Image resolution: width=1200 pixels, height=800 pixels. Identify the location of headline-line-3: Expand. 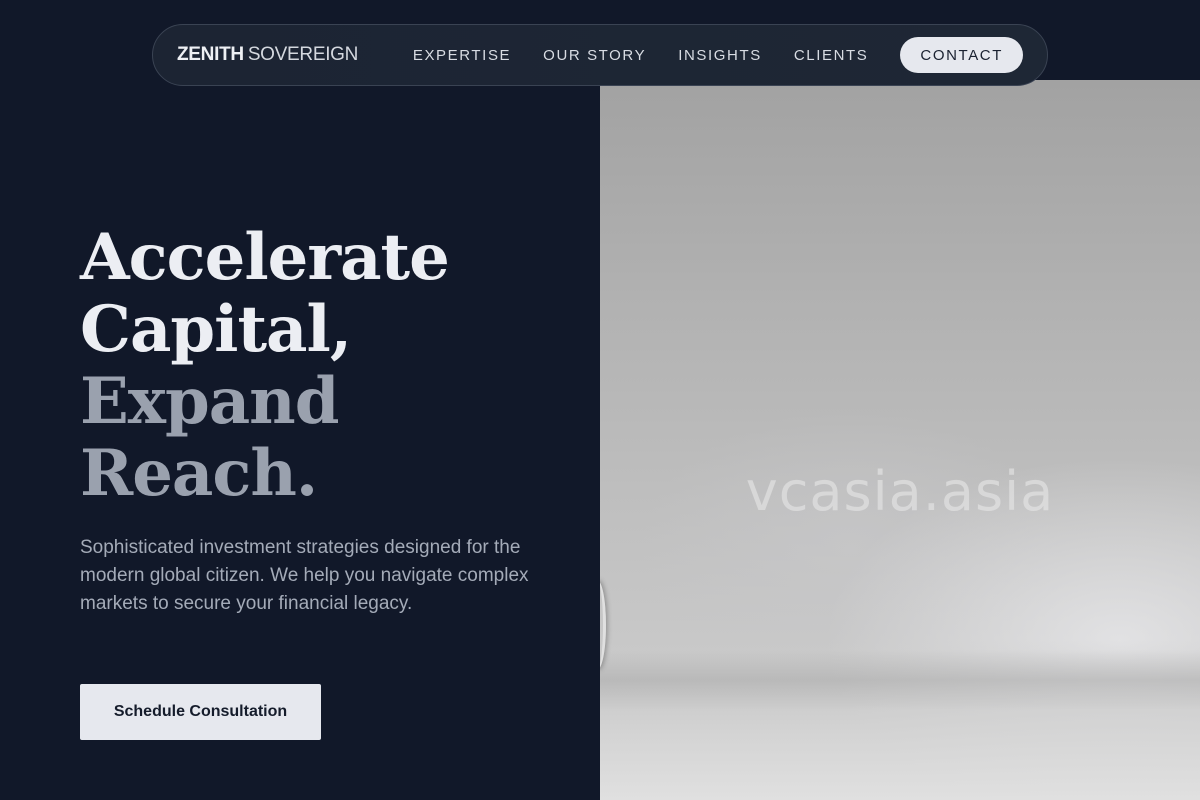
(209, 401).